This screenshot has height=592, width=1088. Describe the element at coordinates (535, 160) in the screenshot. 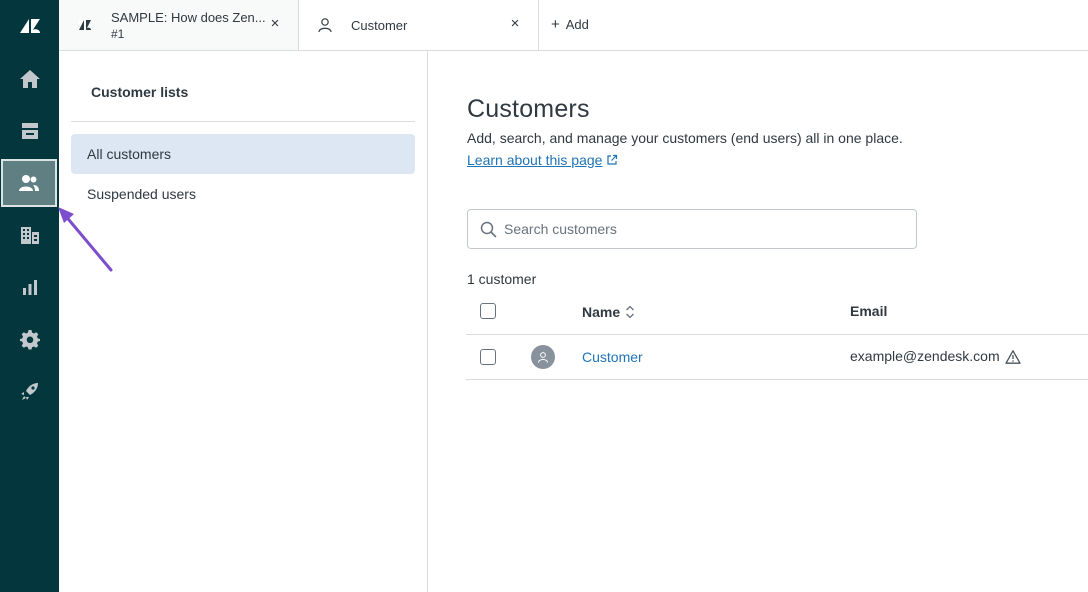

I see `learn-link-label: Learn about this page` at that location.